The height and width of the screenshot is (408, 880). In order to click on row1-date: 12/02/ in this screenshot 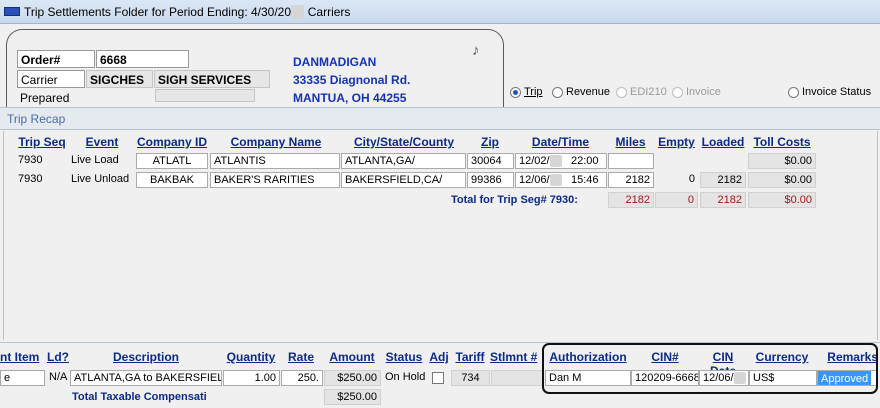, I will do `click(534, 161)`.